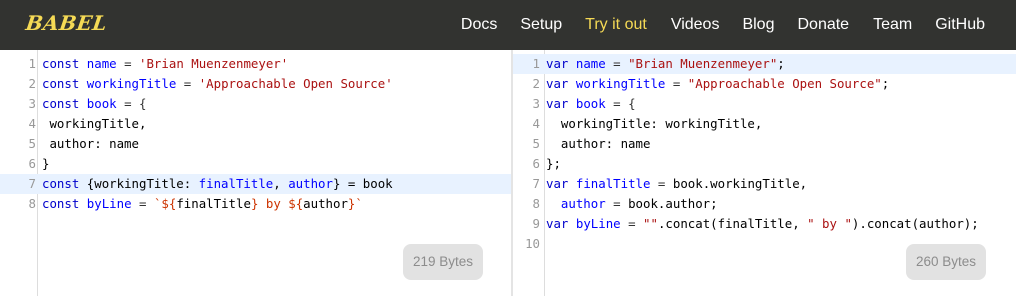 This screenshot has height=296, width=1016. Describe the element at coordinates (536, 123) in the screenshot. I see `line-number: 4` at that location.